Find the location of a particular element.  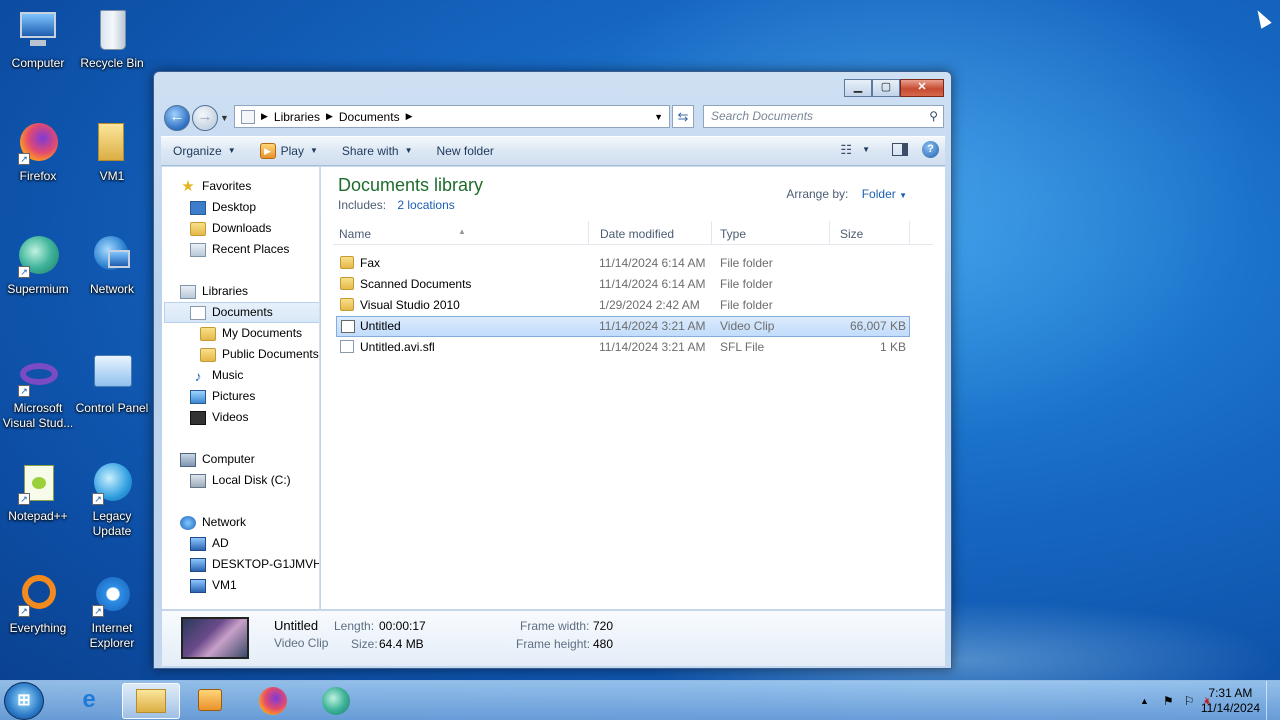

desktop-icon-control-panel: Control Panel is located at coordinates (112, 384).